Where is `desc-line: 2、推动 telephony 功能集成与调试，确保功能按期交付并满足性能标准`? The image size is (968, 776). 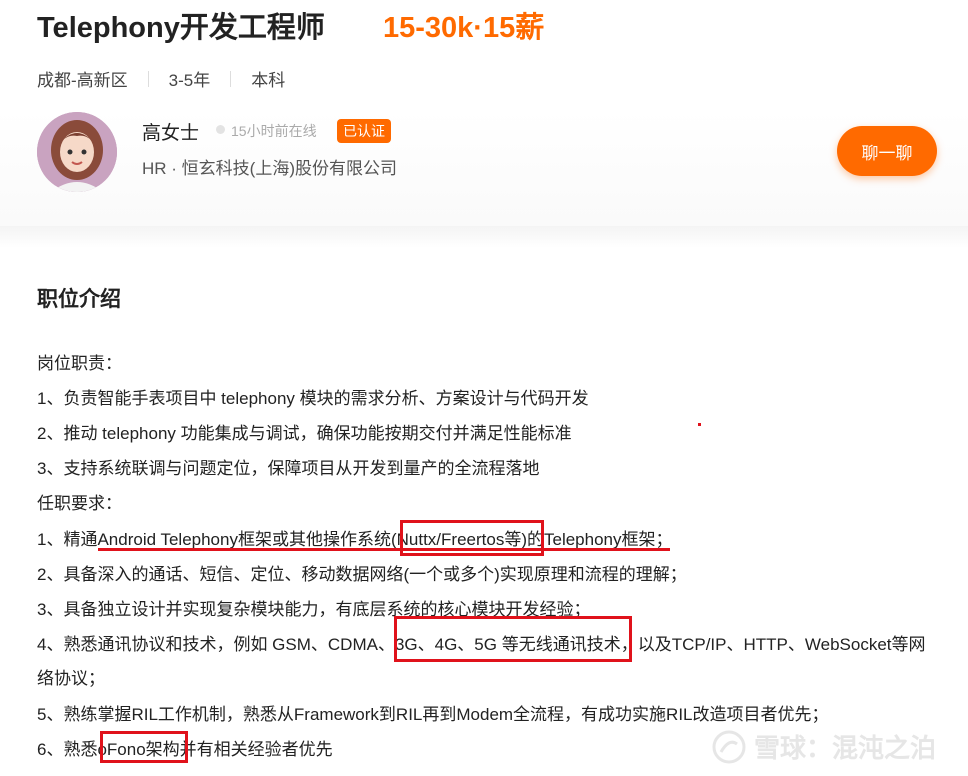 desc-line: 2、推动 telephony 功能集成与调试，确保功能按期交付并满足性能标准 is located at coordinates (304, 433).